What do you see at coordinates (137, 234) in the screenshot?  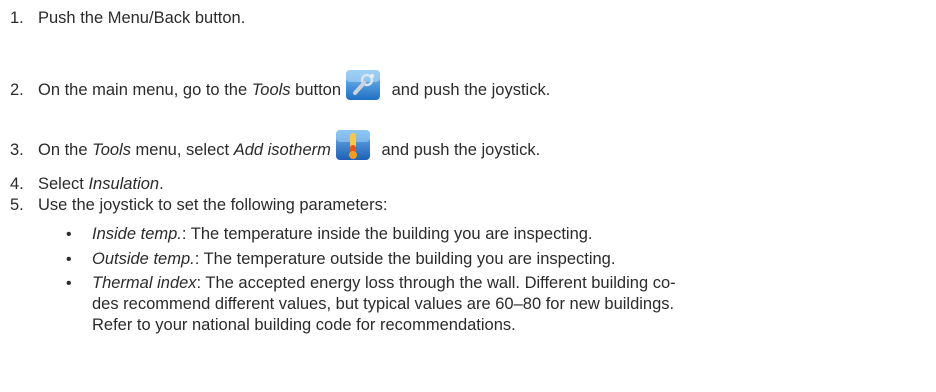 I see `parameter-term: Inside temp.` at bounding box center [137, 234].